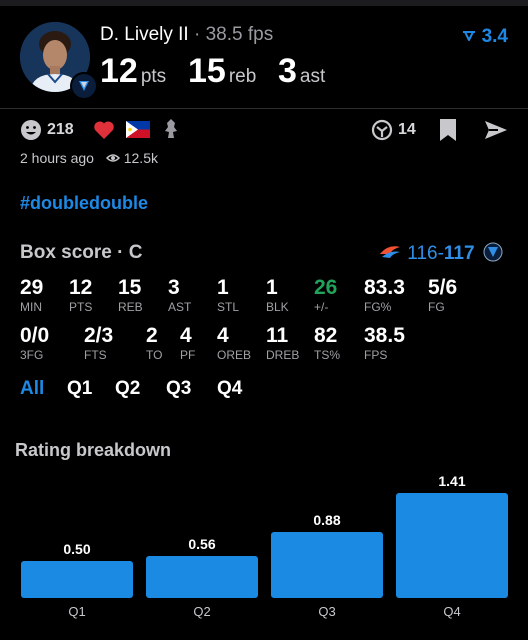 The image size is (528, 640). What do you see at coordinates (422, 253) in the screenshot?
I see `score-home: 116` at bounding box center [422, 253].